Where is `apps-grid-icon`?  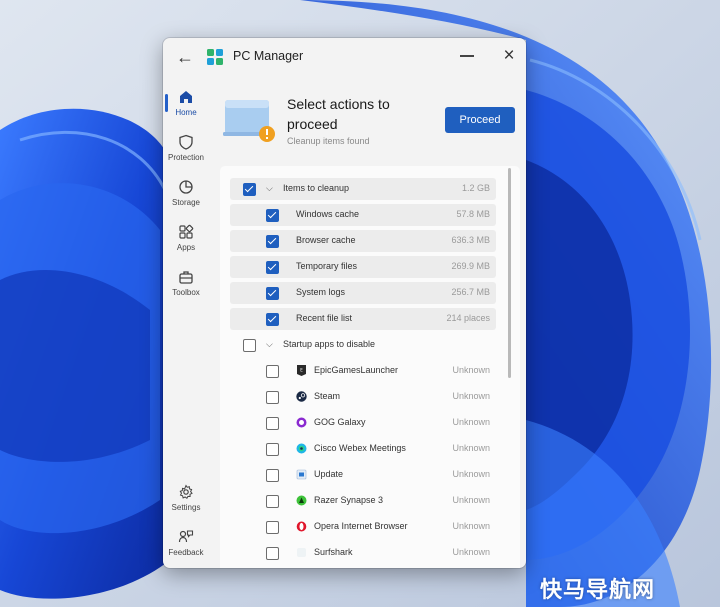 apps-grid-icon is located at coordinates (186, 231).